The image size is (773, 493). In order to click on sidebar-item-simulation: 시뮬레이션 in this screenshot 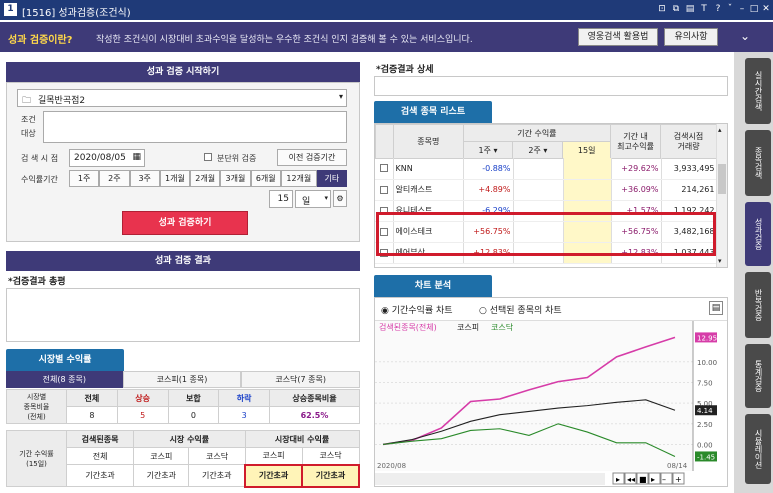, I will do `click(758, 449)`.